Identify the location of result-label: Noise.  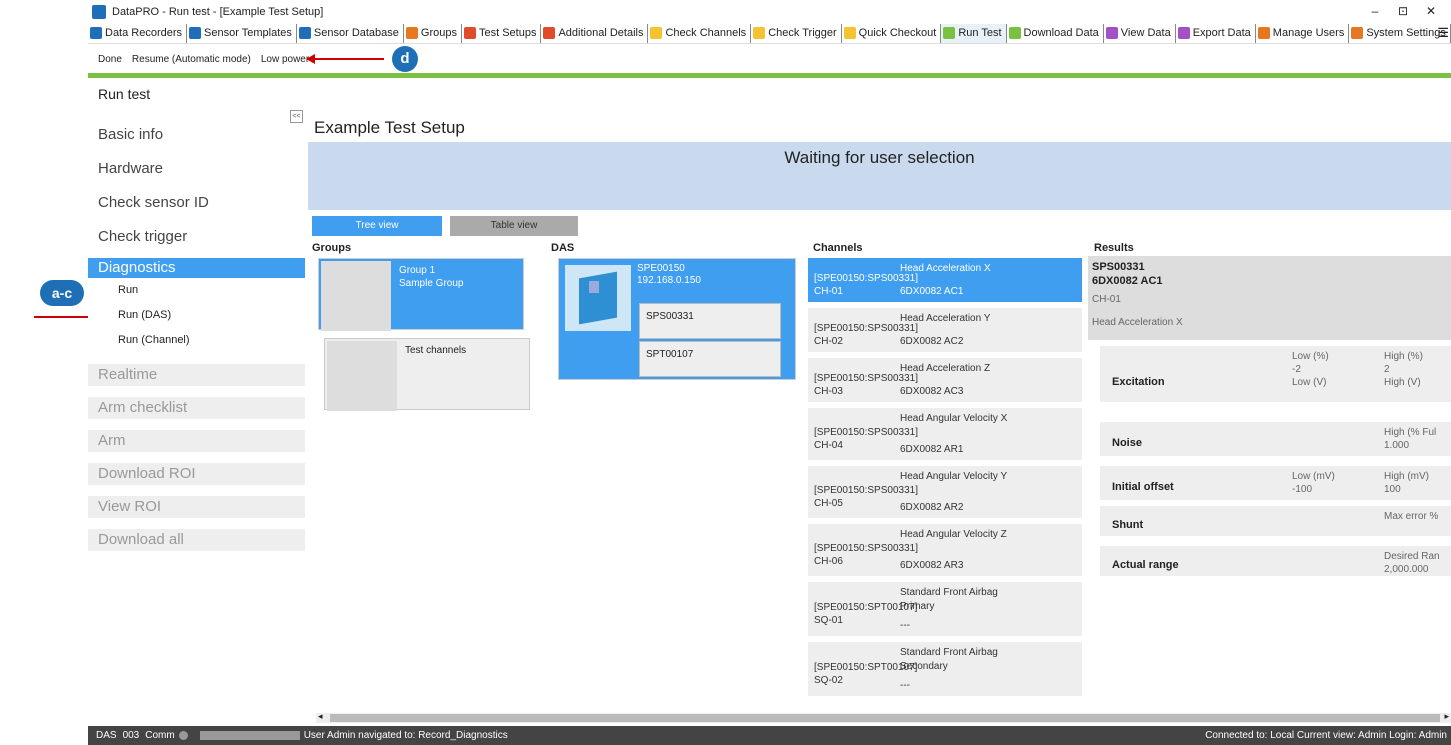
(1127, 443).